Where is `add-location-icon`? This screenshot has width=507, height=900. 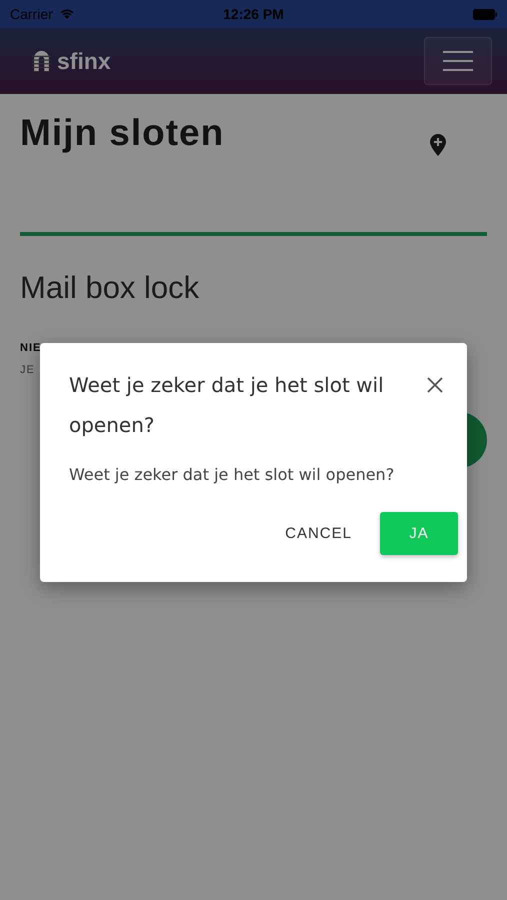
add-location-icon is located at coordinates (438, 145).